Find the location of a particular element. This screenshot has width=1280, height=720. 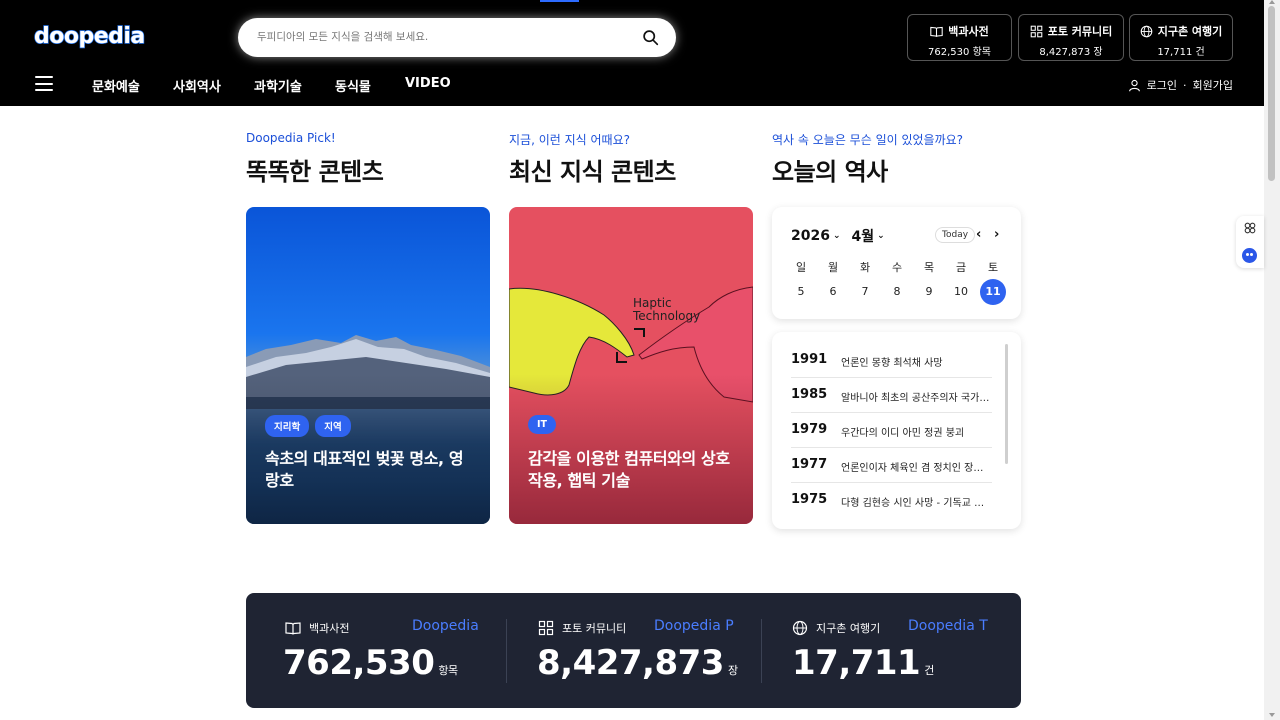

grid-icon is located at coordinates (1036, 31).